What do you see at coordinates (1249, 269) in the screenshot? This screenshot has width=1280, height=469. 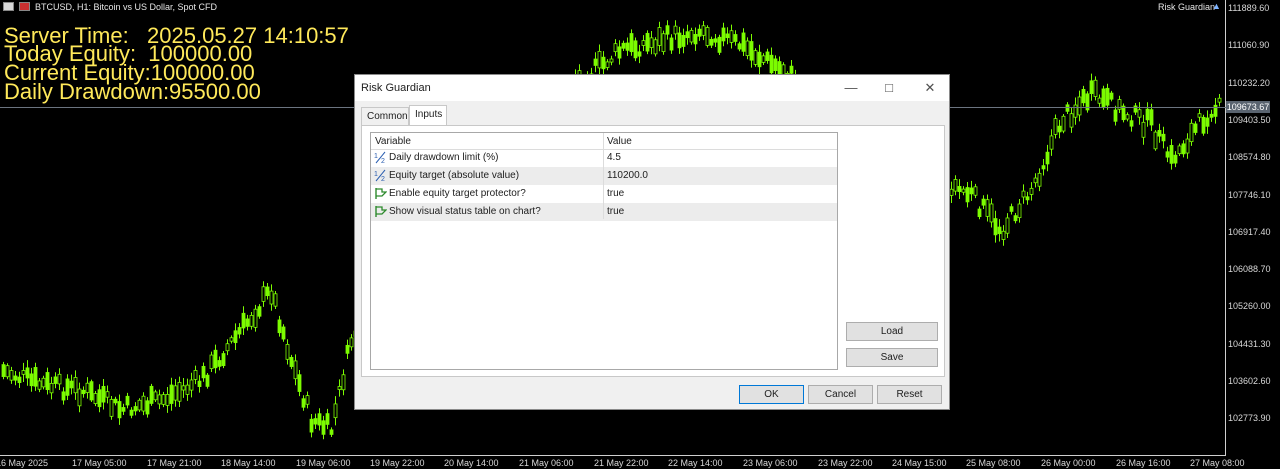 I see `price-tick: 106088.70` at bounding box center [1249, 269].